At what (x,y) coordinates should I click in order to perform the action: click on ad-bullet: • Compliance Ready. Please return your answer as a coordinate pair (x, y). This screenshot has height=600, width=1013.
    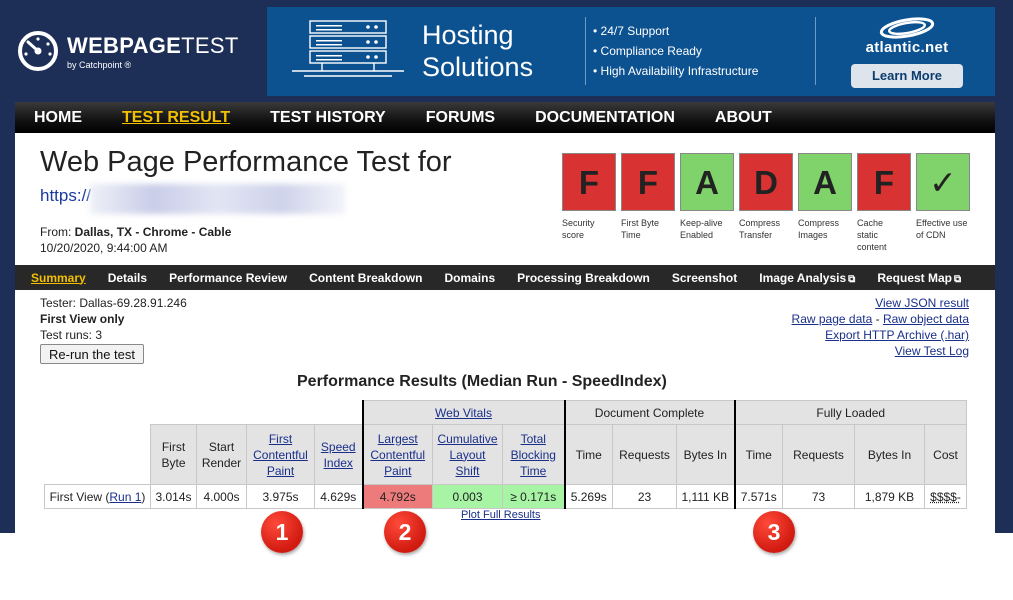
    Looking at the image, I should click on (647, 51).